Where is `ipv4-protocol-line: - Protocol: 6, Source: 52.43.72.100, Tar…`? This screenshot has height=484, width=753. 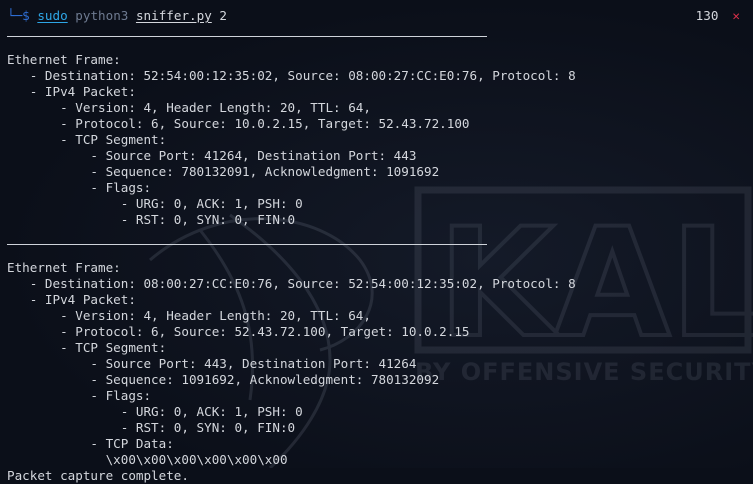 ipv4-protocol-line: - Protocol: 6, Source: 52.43.72.100, Tar… is located at coordinates (238, 331).